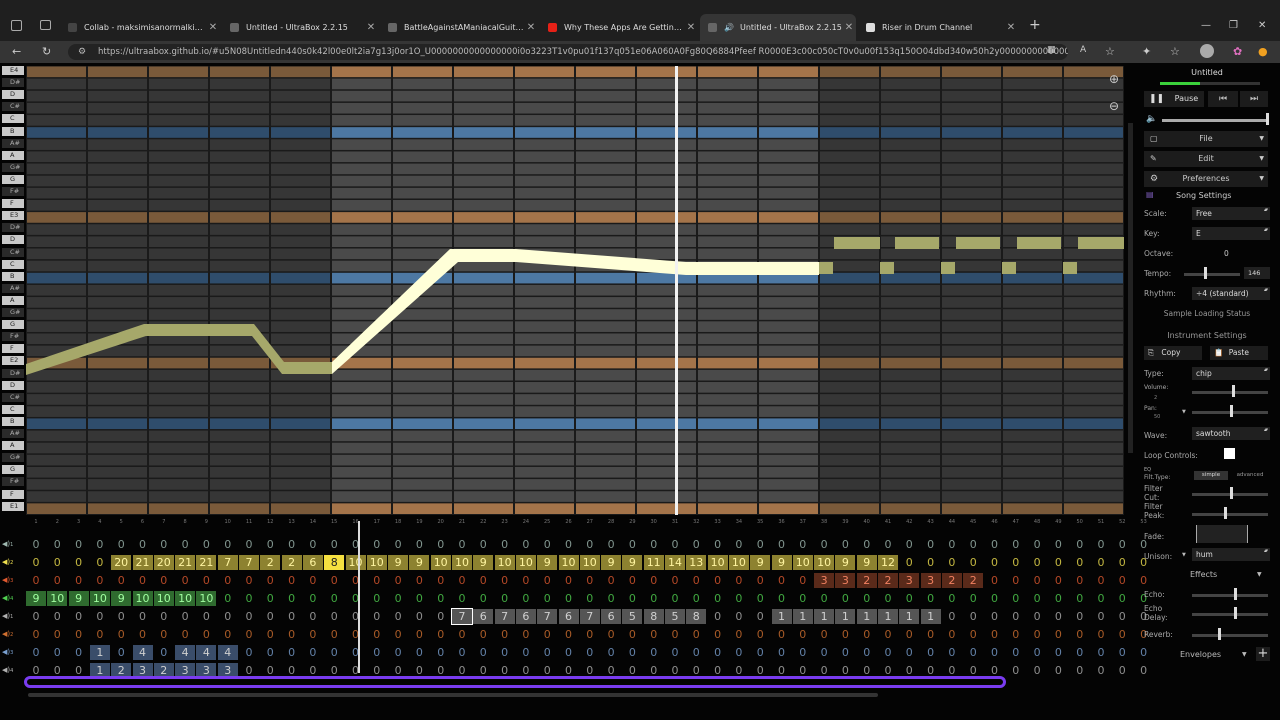 This screenshot has width=1280, height=720. I want to click on pattern-cell: 2, so click(866, 580).